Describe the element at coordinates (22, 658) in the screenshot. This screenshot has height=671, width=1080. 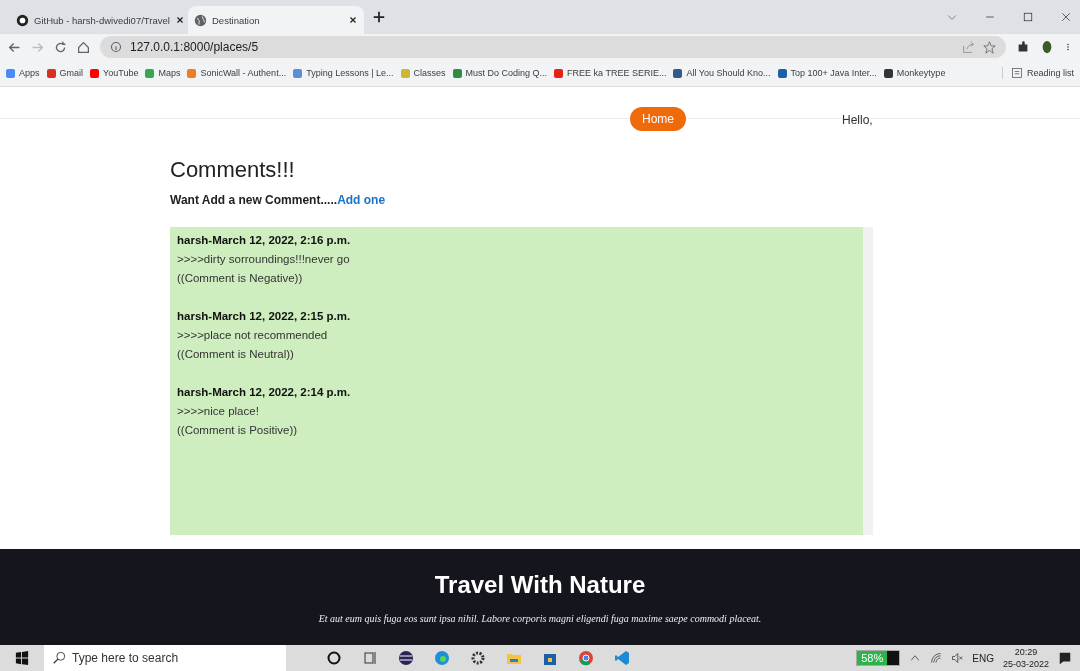
I see `windows-icon` at that location.